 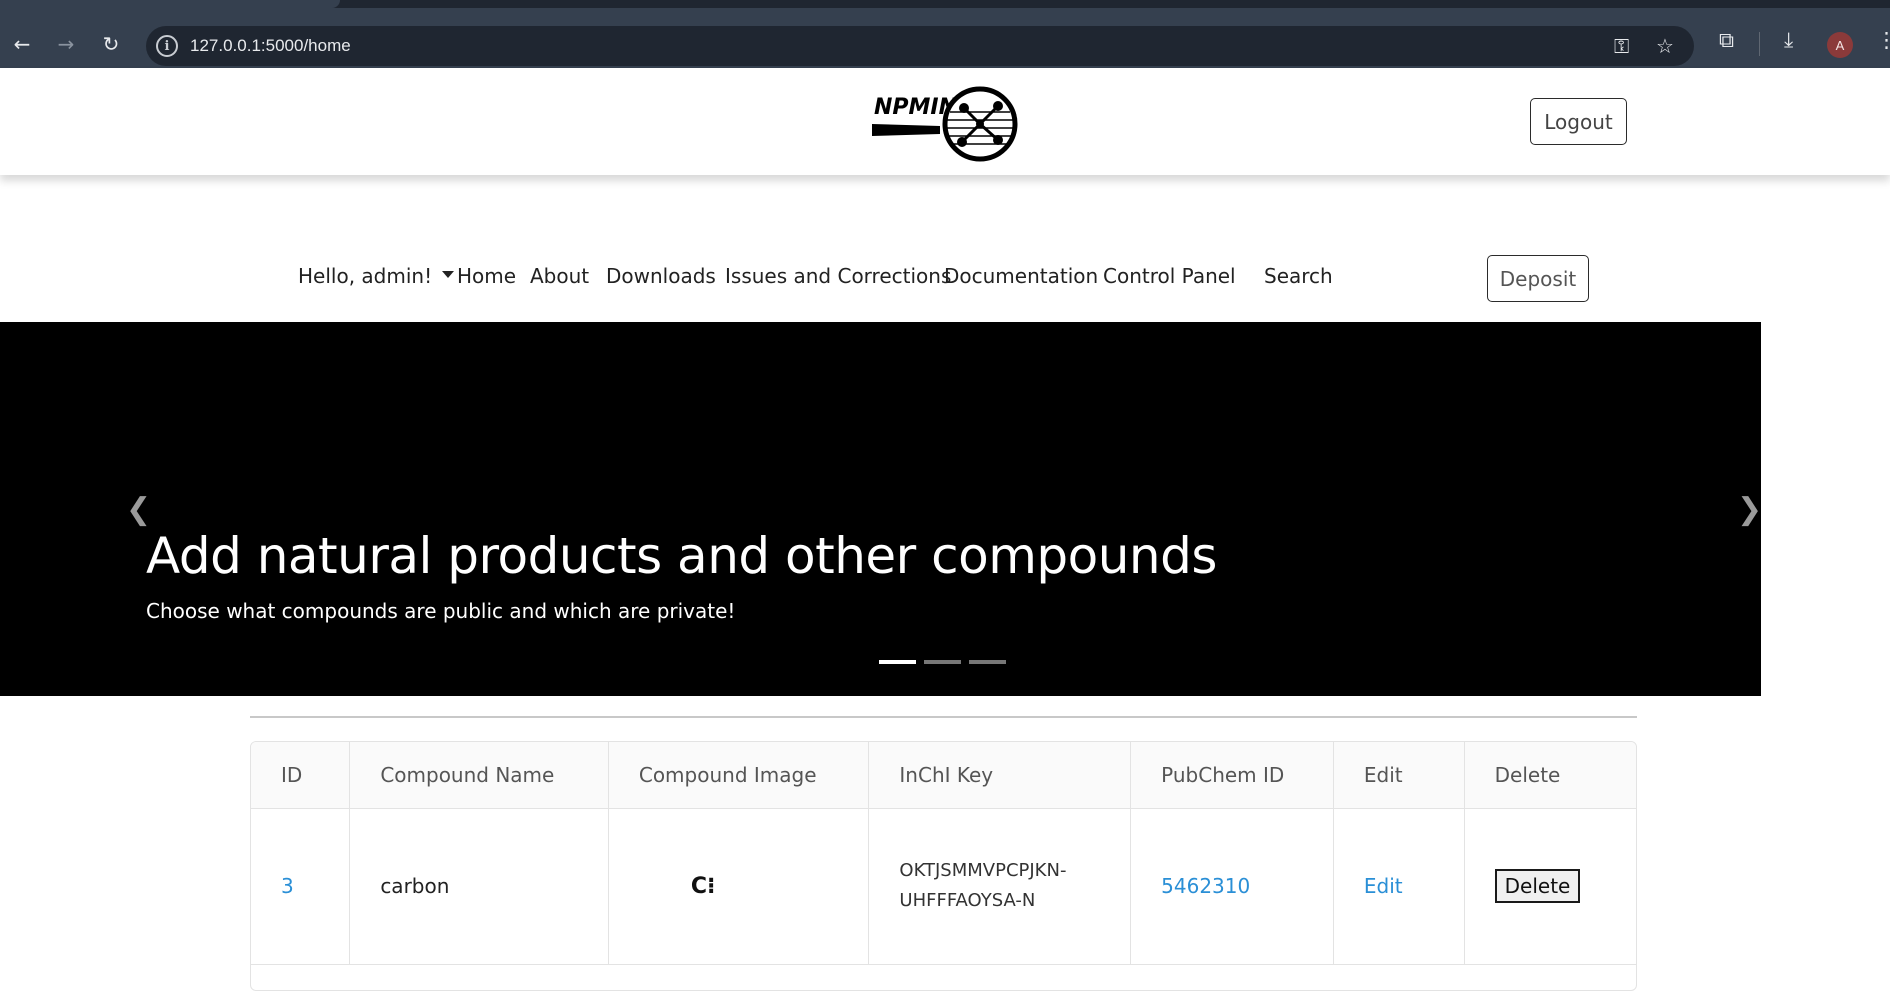 What do you see at coordinates (415, 886) in the screenshot?
I see `compound-name: carbon` at bounding box center [415, 886].